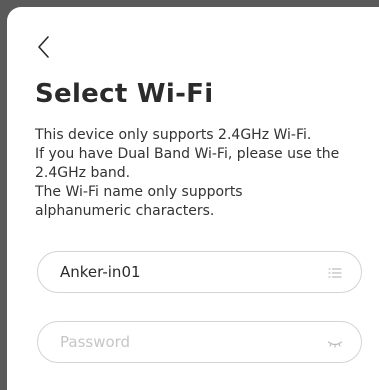 The width and height of the screenshot is (379, 390). Describe the element at coordinates (139, 192) in the screenshot. I see `description-line: The Wi-Fi name only supports` at that location.